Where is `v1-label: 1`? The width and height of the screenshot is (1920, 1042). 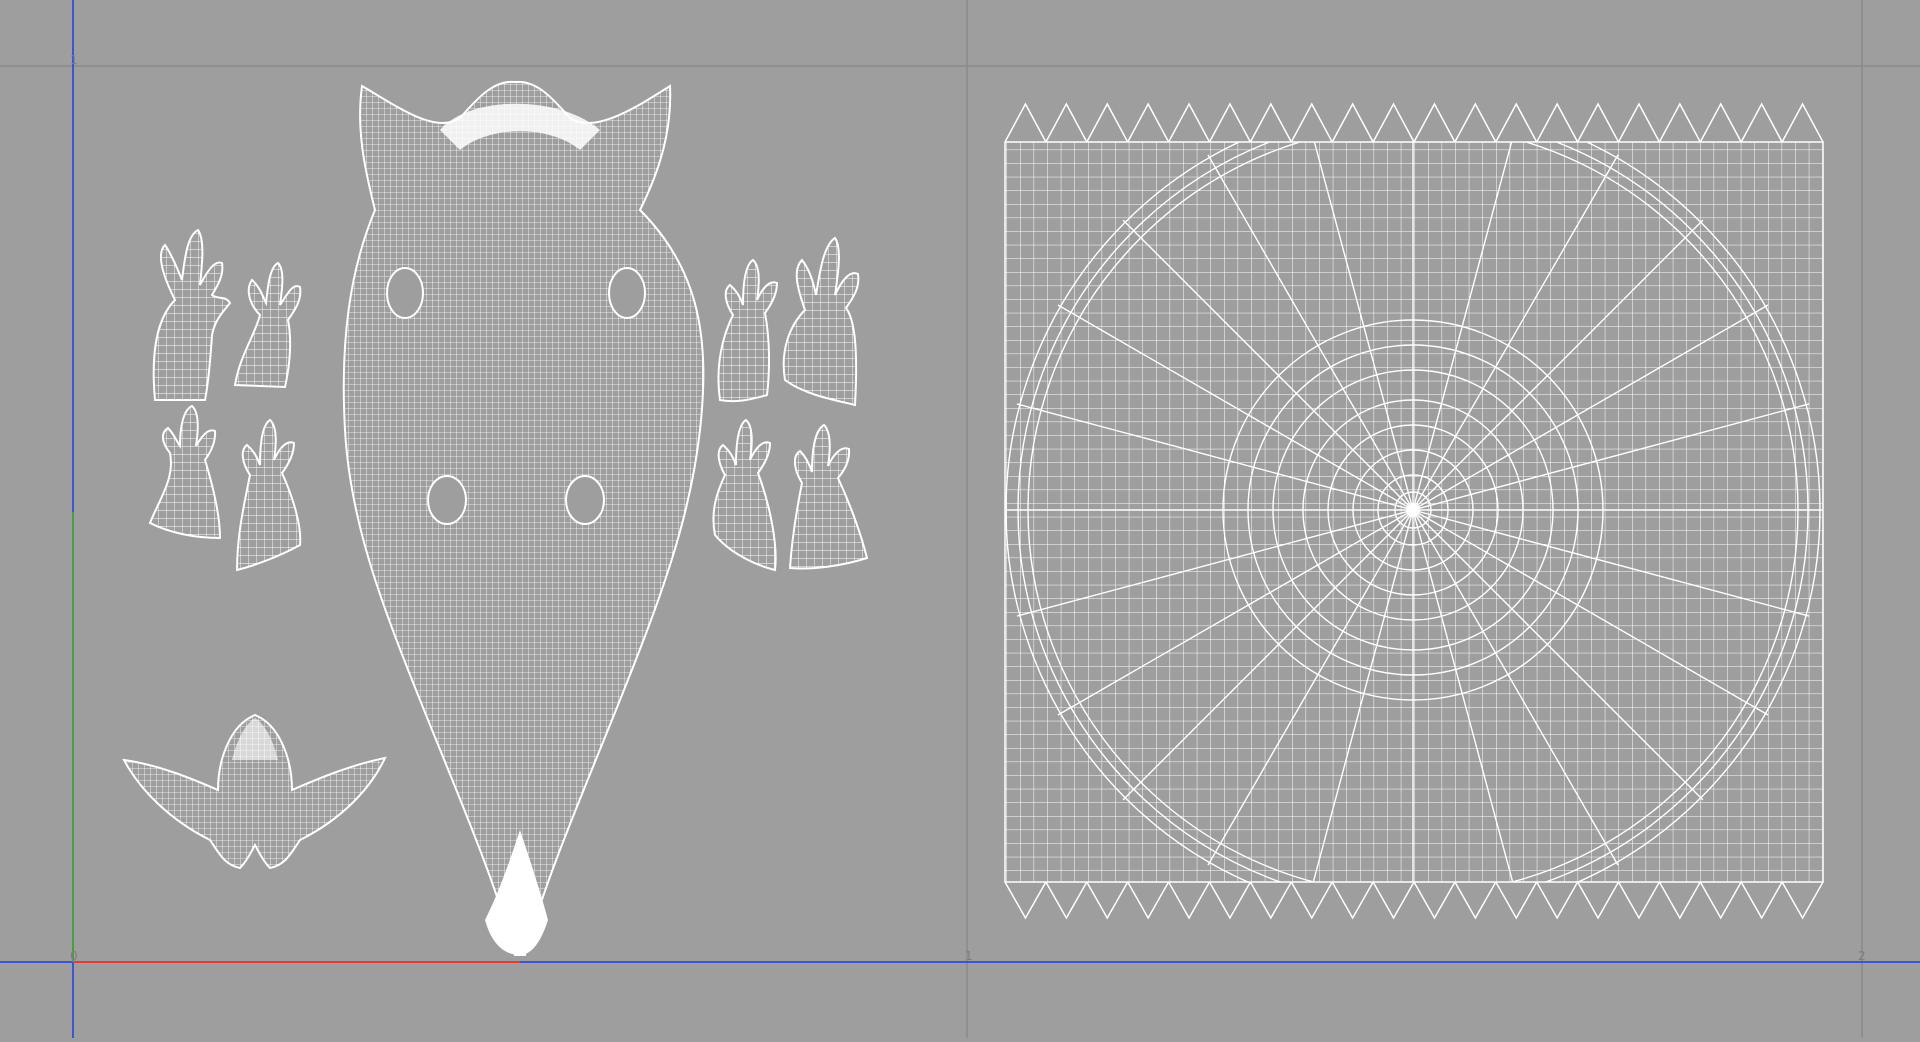 v1-label: 1 is located at coordinates (74, 60).